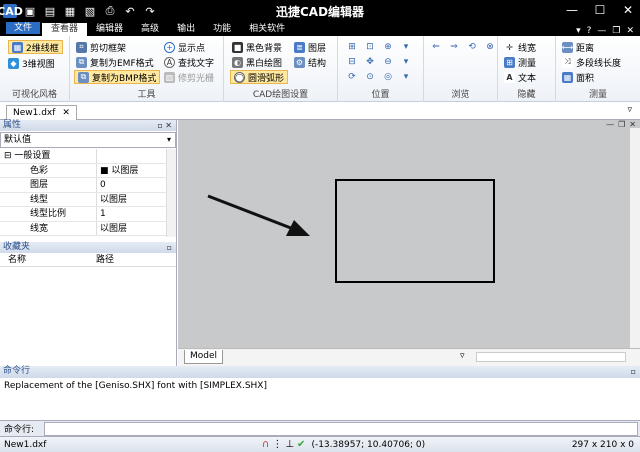 The height and width of the screenshot is (452, 640). I want to click on layout-list-icon: ▿, so click(462, 356).